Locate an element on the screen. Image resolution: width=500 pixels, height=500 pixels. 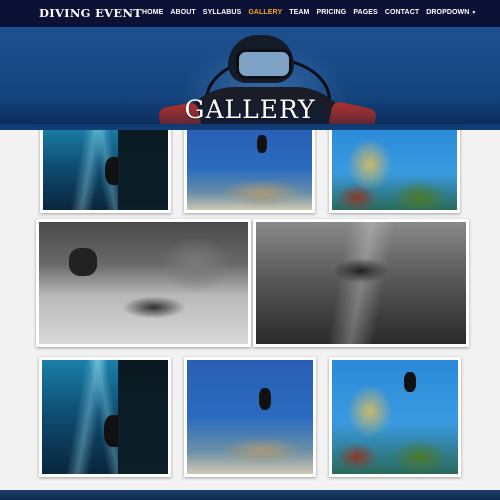
nav-item-dropdown: DROPDOWN ▼ is located at coordinates (451, 12).